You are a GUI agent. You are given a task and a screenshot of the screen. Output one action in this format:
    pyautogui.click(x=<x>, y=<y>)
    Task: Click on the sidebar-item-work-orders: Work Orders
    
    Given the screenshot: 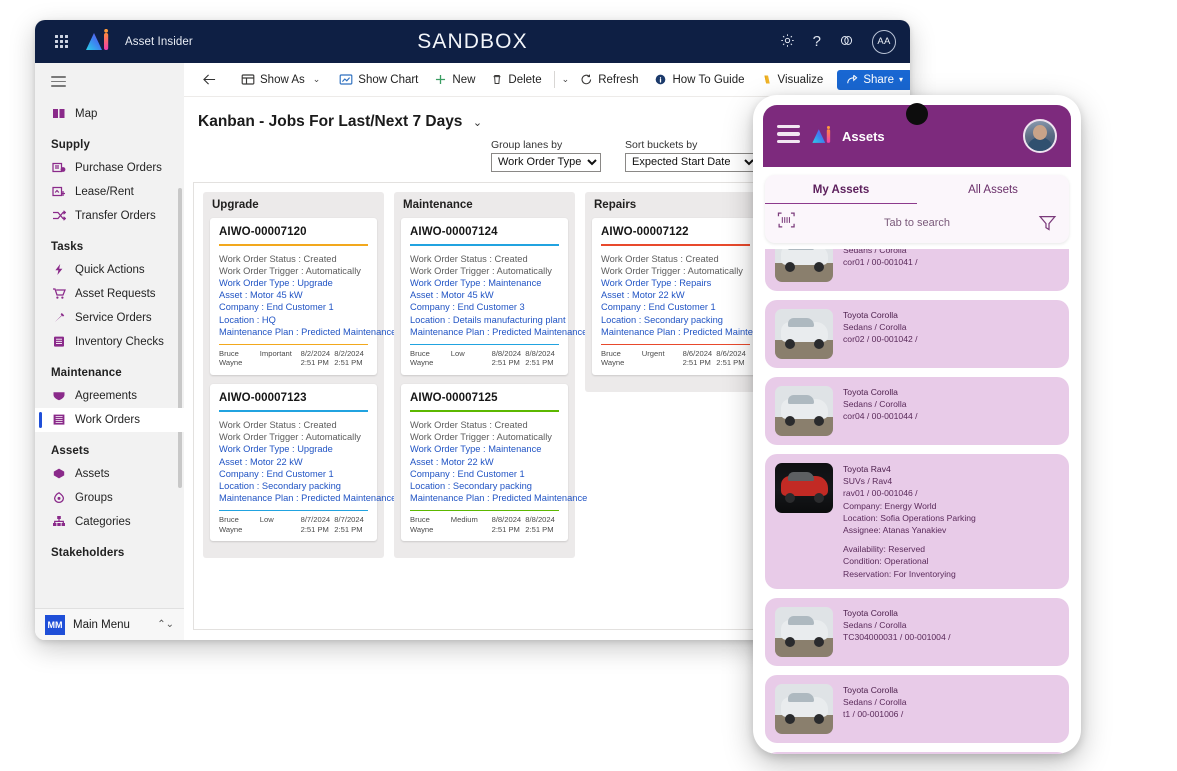 What is the action you would take?
    pyautogui.click(x=109, y=419)
    